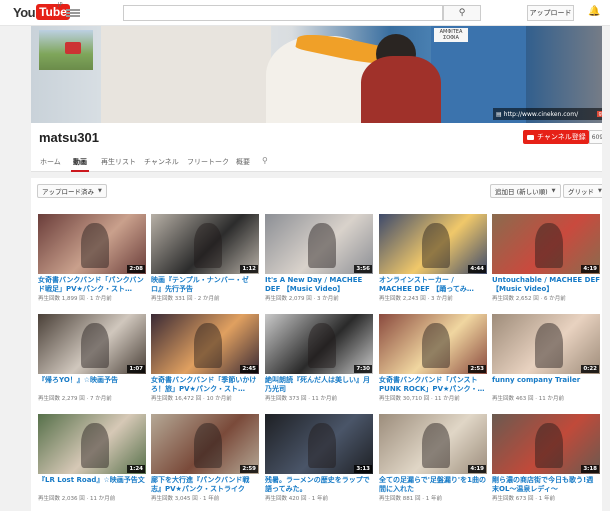 The height and width of the screenshot is (511, 610). I want to click on video-title: 『LR Lost Road』☆映画予告文, so click(92, 484).